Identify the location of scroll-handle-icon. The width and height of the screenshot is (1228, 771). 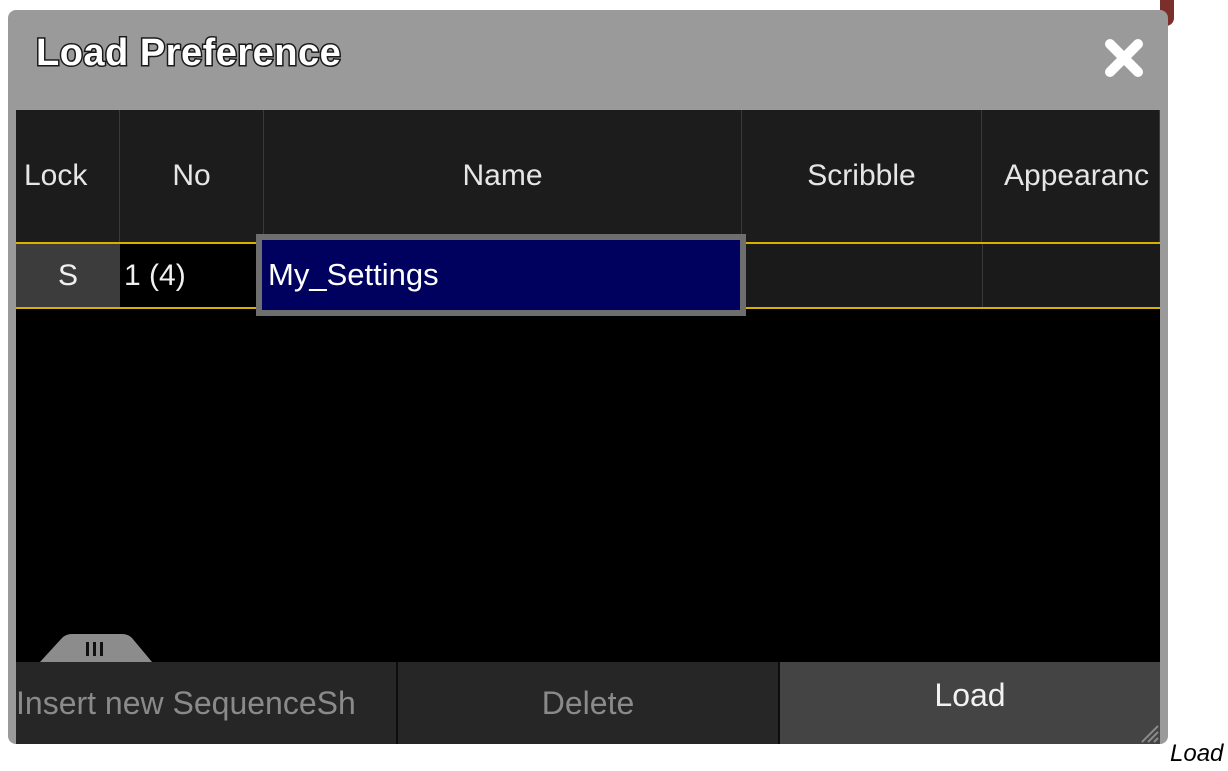
(96, 646).